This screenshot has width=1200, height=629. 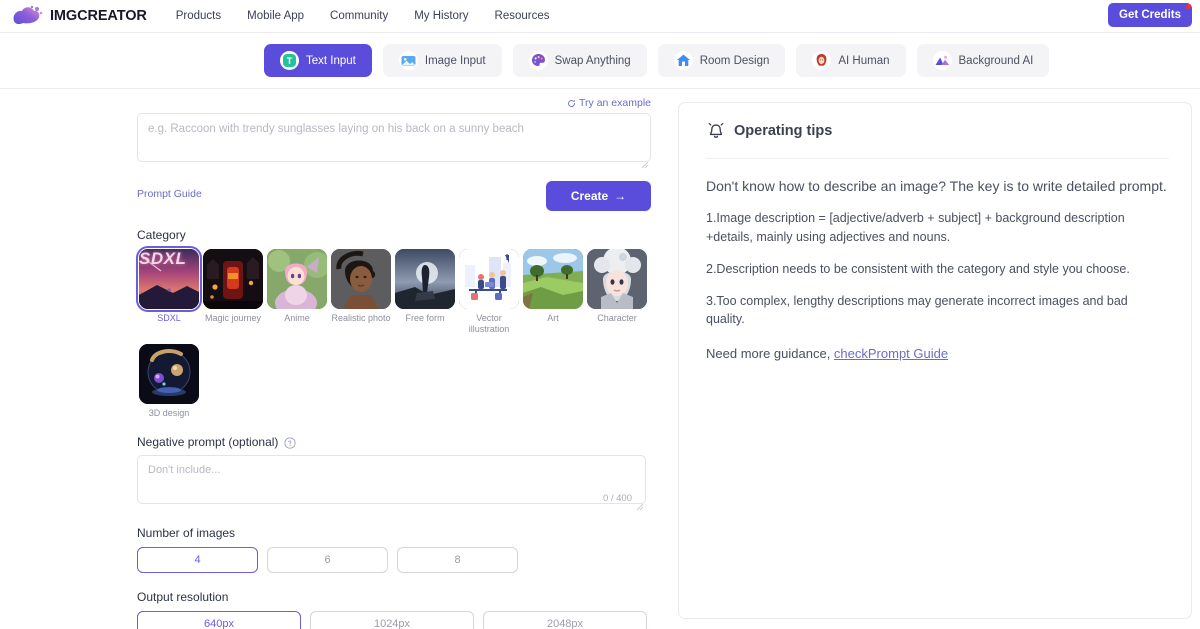 I want to click on try-example-row: Try an example, so click(x=394, y=101).